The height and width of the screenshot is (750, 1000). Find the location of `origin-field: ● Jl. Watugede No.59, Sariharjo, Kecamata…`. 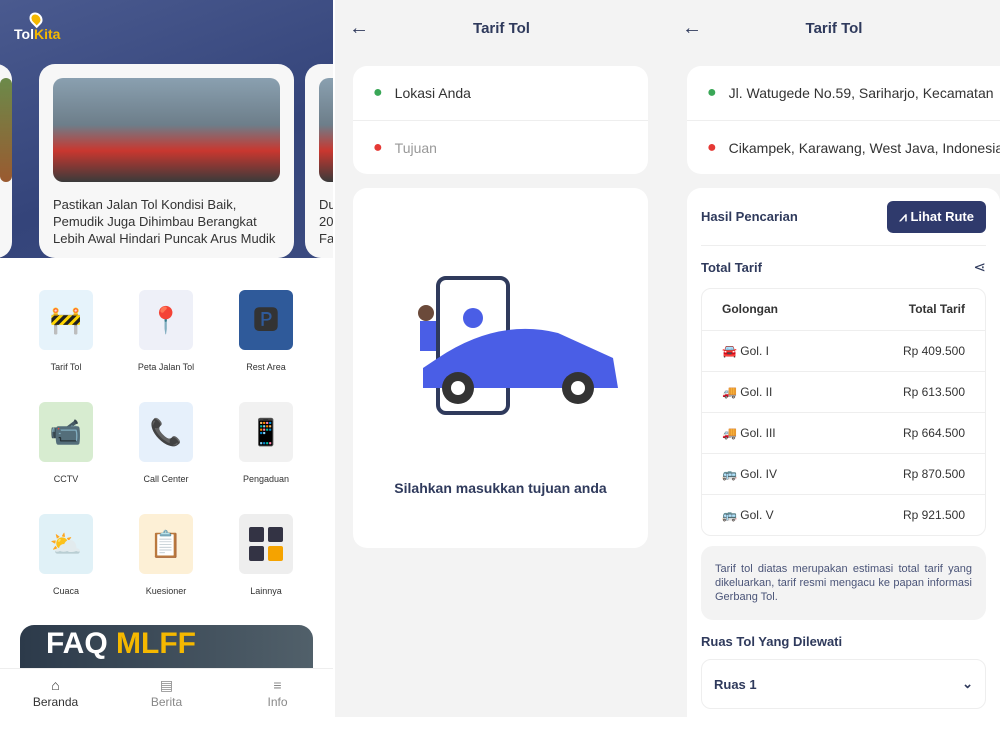

origin-field: ● Jl. Watugede No.59, Sariharjo, Kecamata… is located at coordinates (843, 93).